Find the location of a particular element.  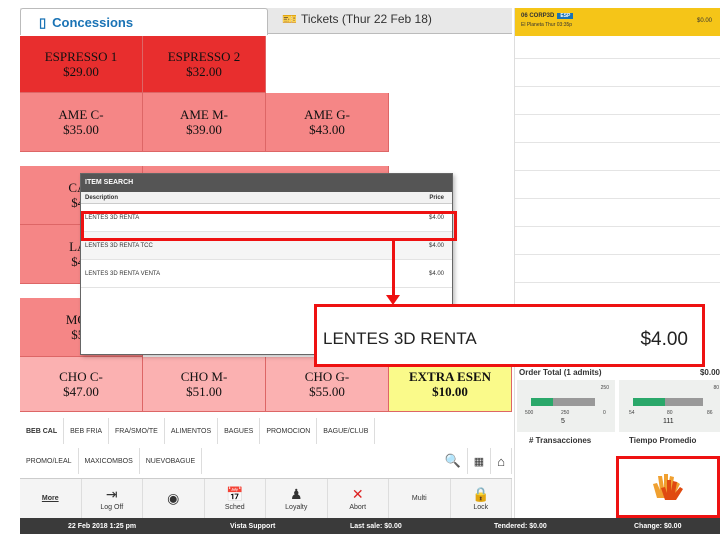

tile-price: $35.00 is located at coordinates (81, 129).